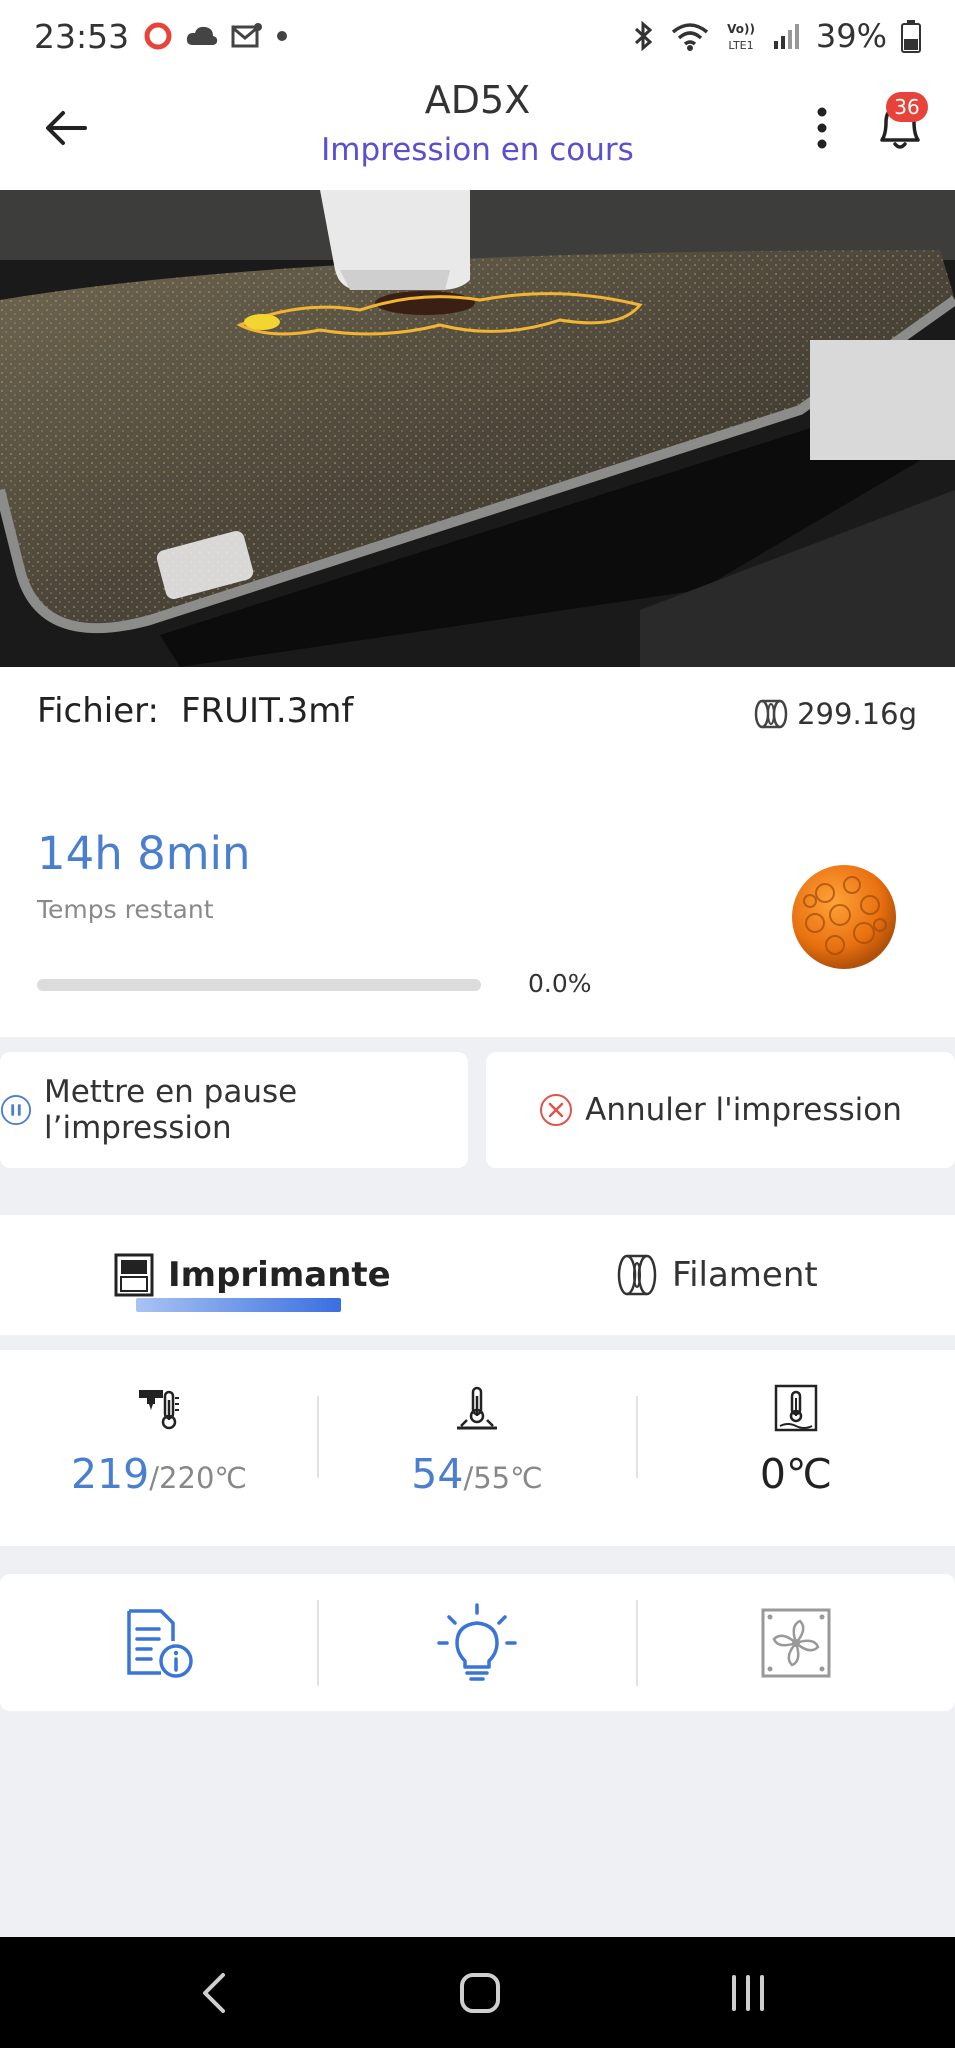 Image resolution: width=955 pixels, height=2048 pixels. I want to click on nav-home-button, so click(480, 1993).